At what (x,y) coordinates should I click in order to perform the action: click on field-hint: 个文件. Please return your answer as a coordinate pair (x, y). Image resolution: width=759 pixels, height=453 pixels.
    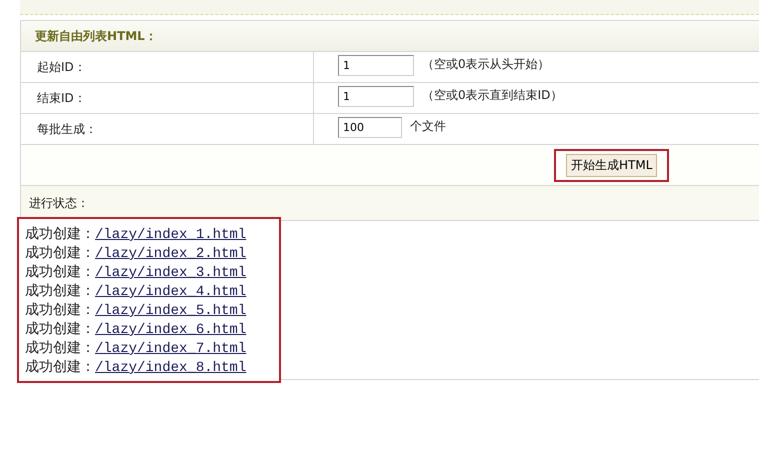
    Looking at the image, I should click on (428, 126).